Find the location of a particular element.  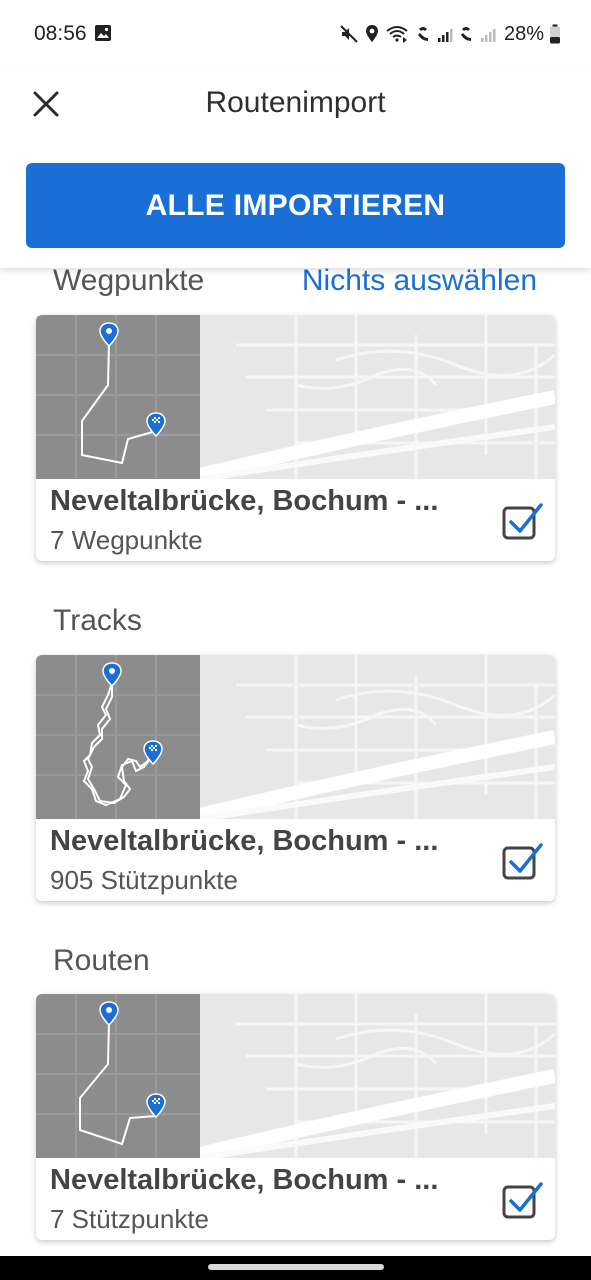

route-point-count: 7 Stützpunkte is located at coordinates (129, 1219).